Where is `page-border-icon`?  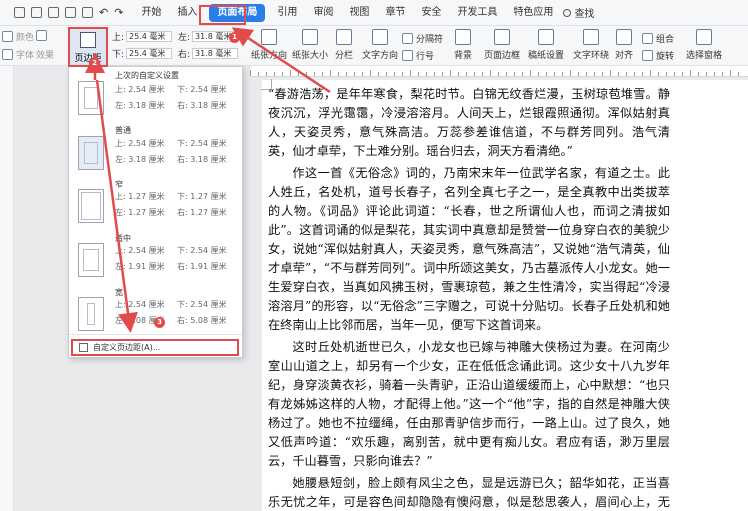
page-border-icon is located at coordinates (502, 37).